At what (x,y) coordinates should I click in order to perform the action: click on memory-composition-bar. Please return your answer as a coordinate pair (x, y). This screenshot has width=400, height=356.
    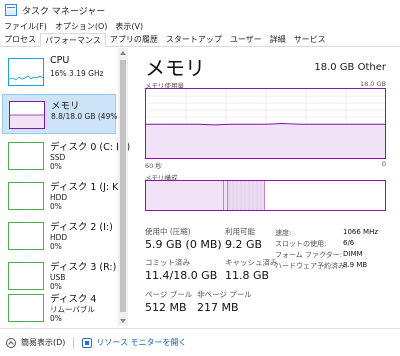
    Looking at the image, I should click on (265, 195).